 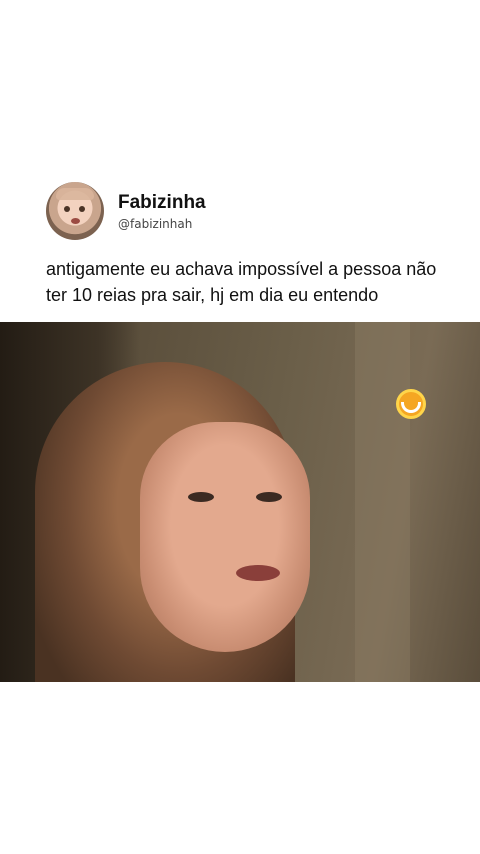 What do you see at coordinates (269, 497) in the screenshot?
I see `video-eye-right` at bounding box center [269, 497].